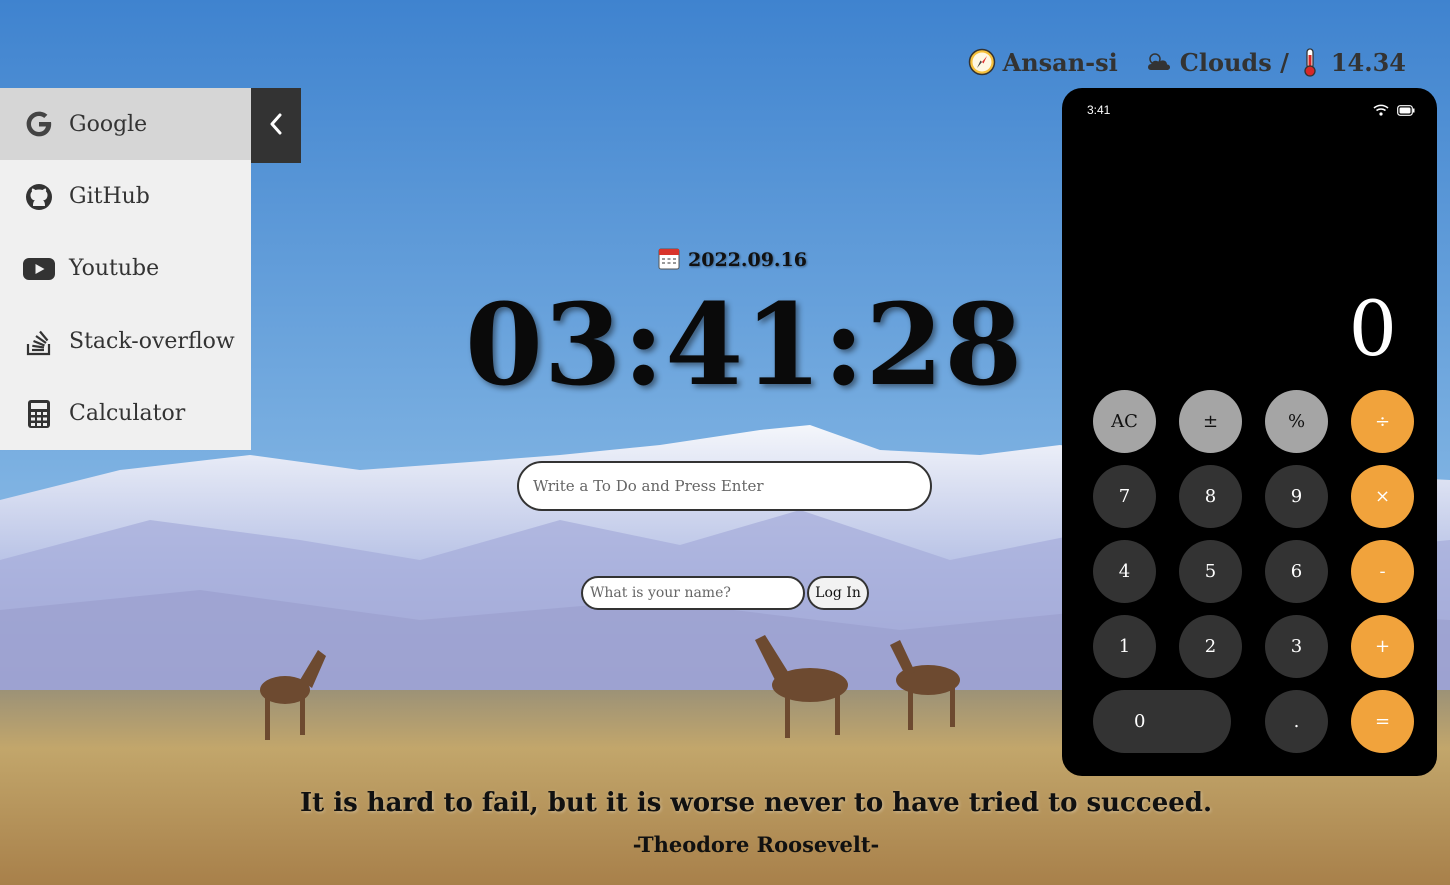 This screenshot has height=885, width=1450. I want to click on calc-button-3: 3, so click(1296, 646).